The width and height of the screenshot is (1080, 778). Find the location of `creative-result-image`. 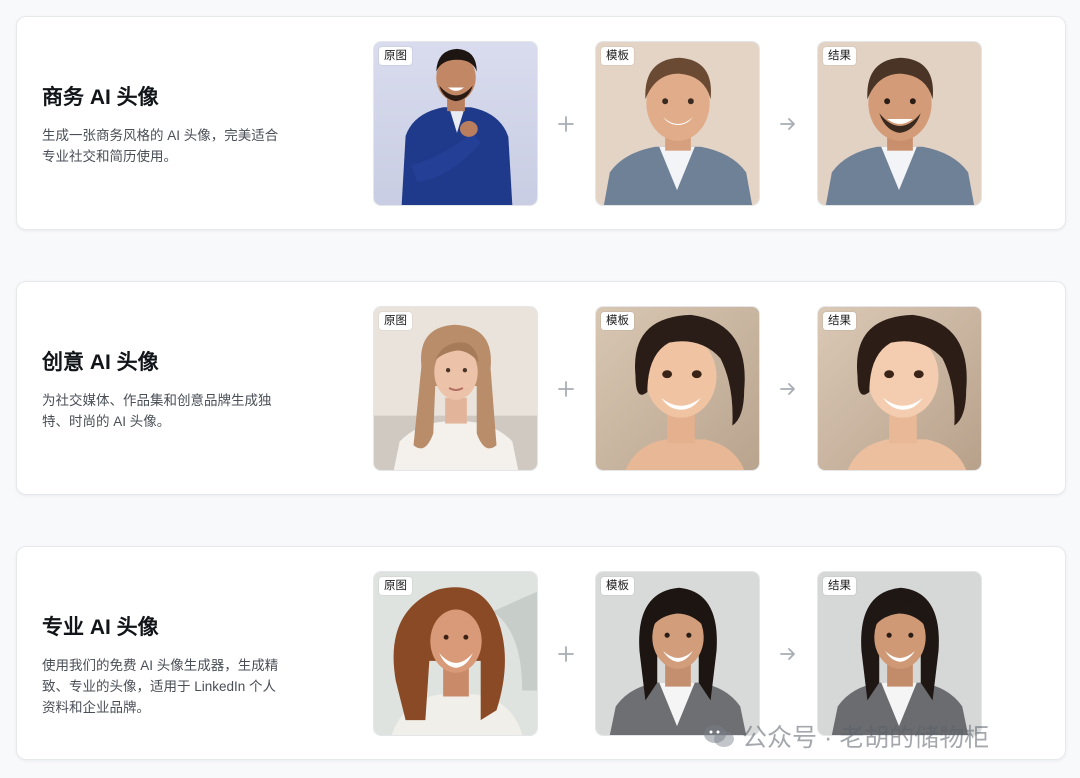

creative-result-image is located at coordinates (899, 388).